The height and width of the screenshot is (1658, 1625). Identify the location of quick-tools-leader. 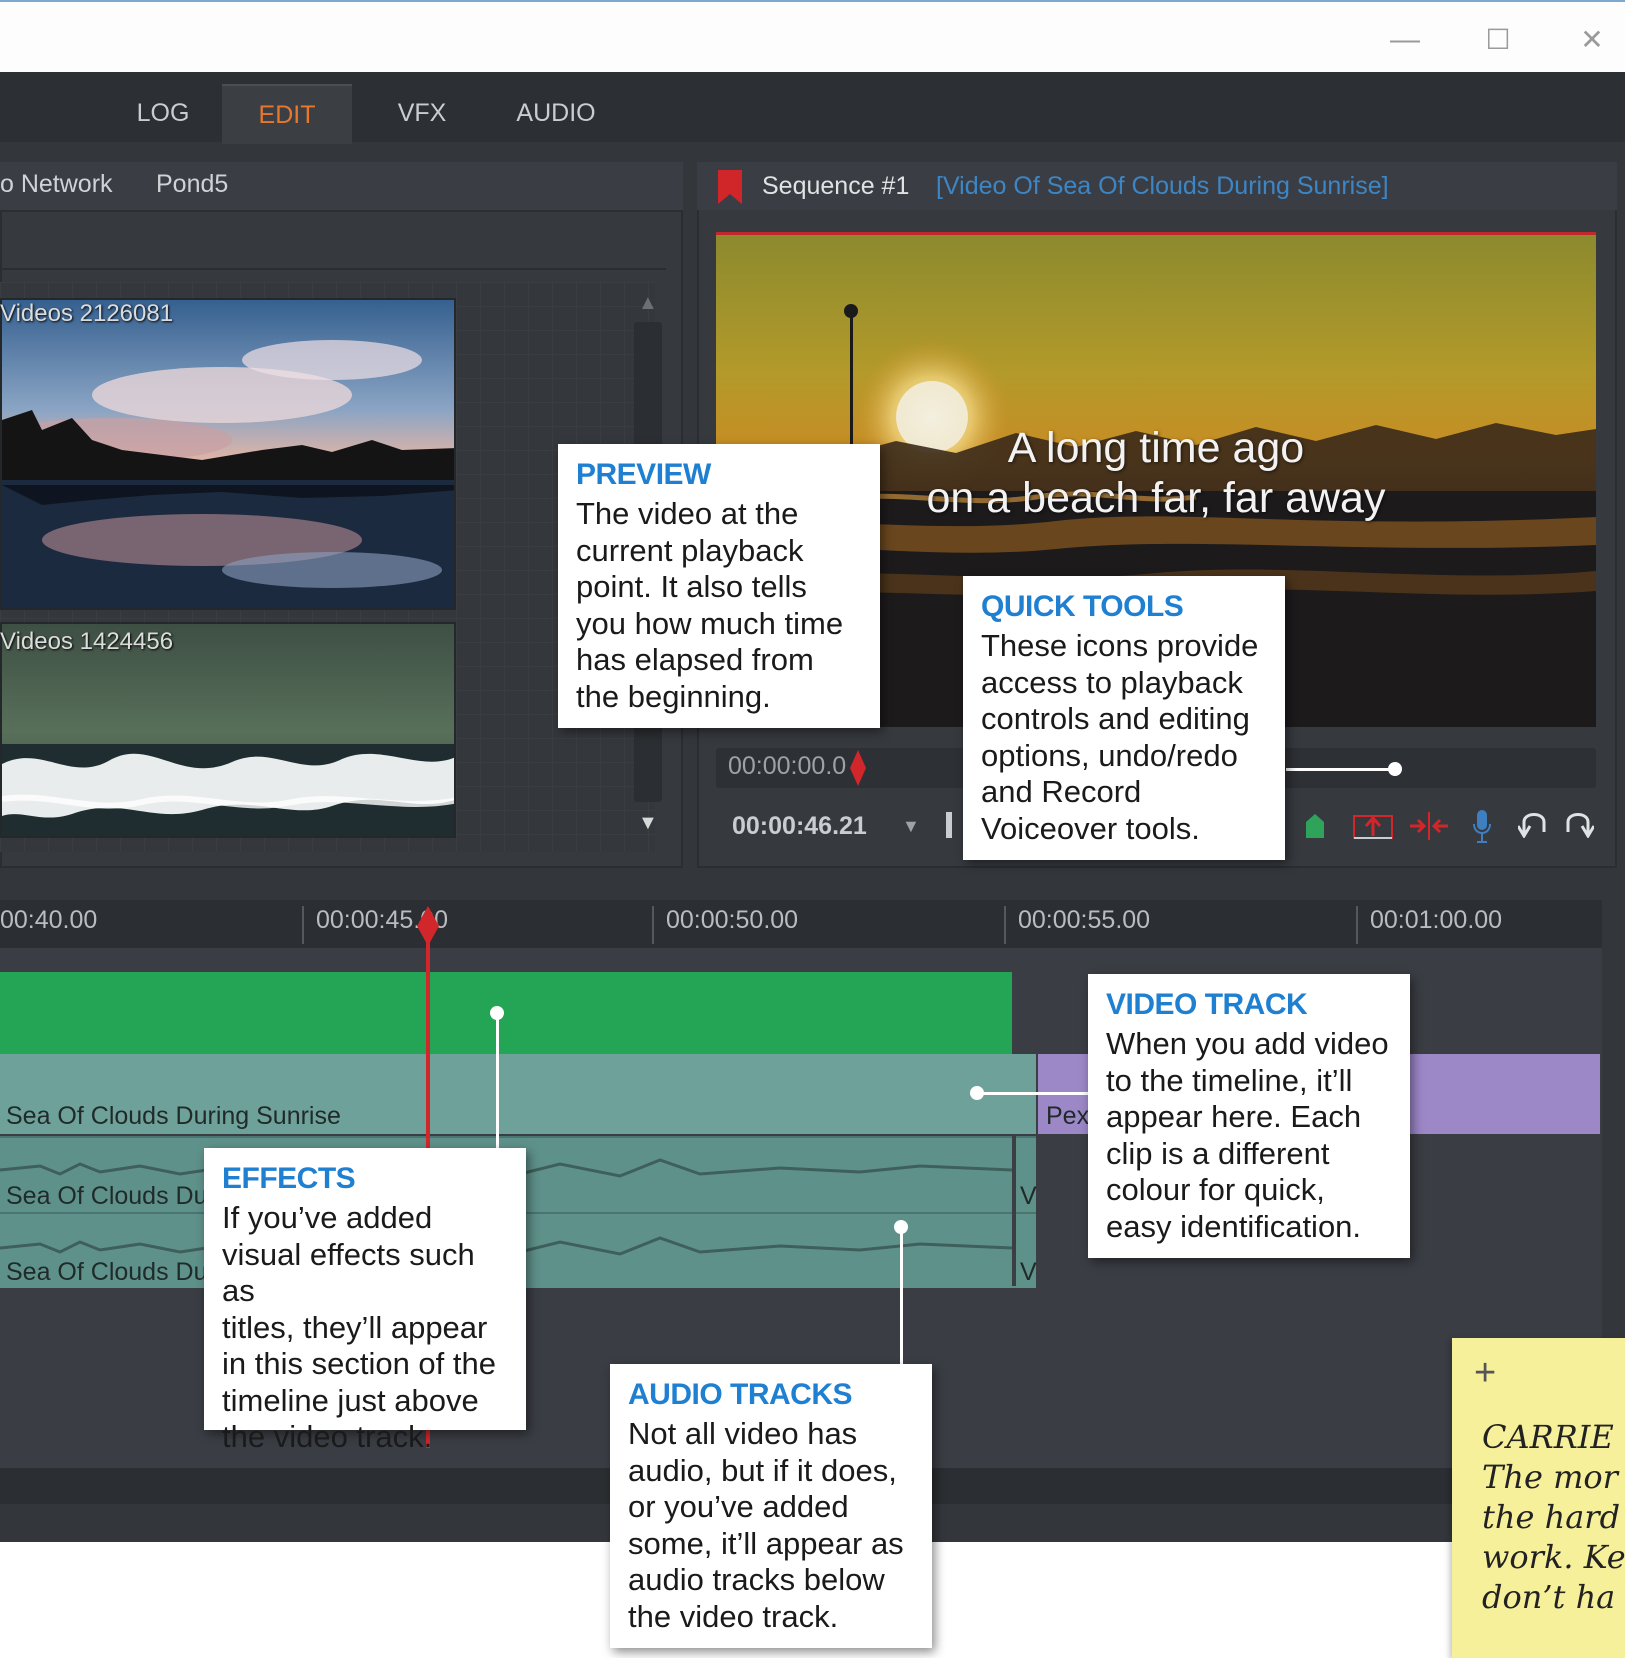
(1341, 769).